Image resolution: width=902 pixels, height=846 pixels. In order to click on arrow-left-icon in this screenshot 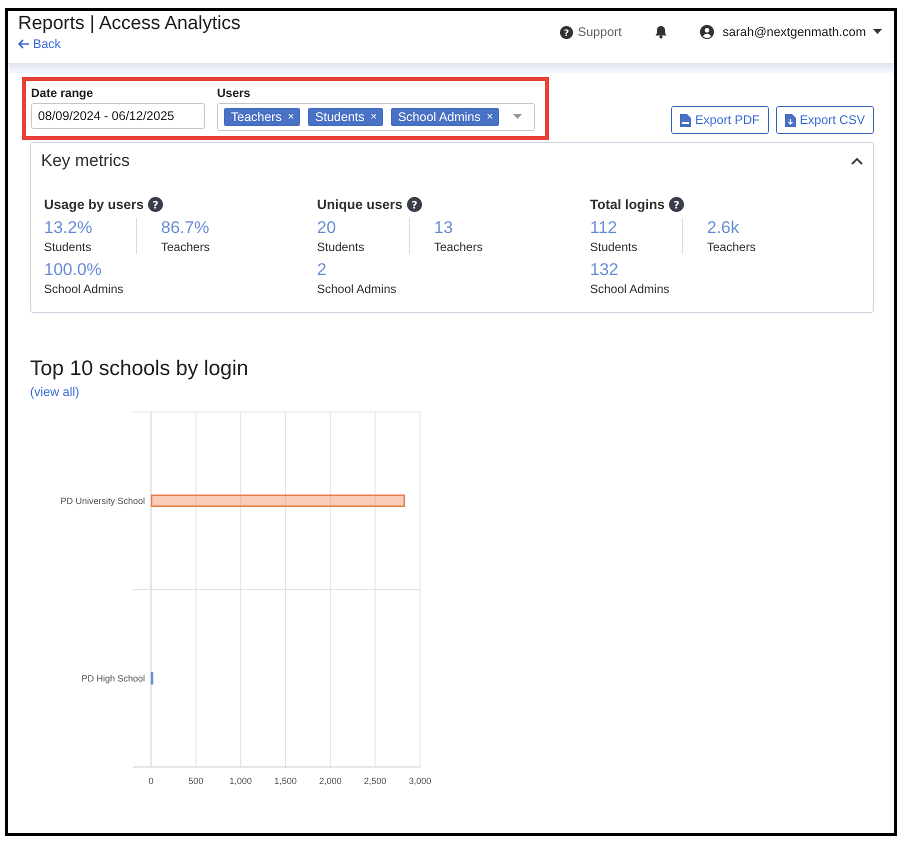, I will do `click(24, 44)`.